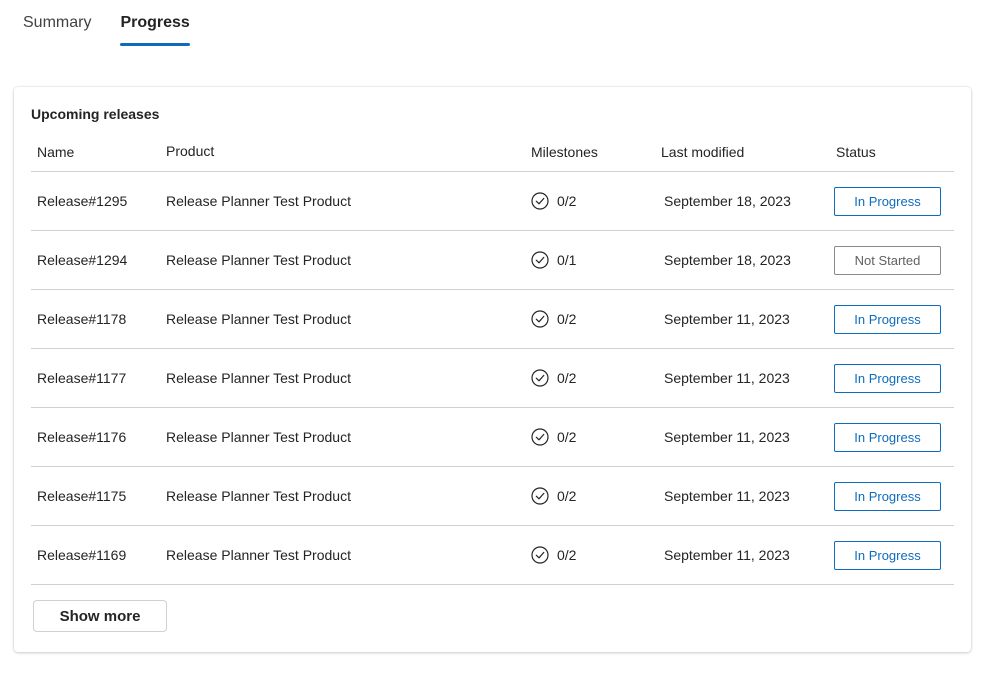  What do you see at coordinates (81, 319) in the screenshot?
I see `release-name: Release#1178` at bounding box center [81, 319].